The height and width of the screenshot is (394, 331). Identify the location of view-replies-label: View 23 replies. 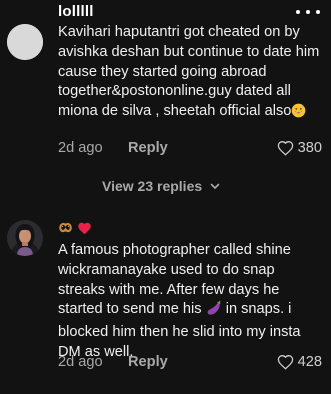
(152, 186).